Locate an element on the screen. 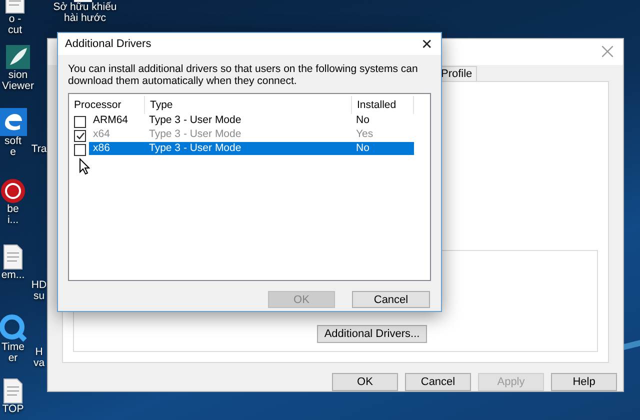 This screenshot has width=640, height=420. description-text: You can install additional drivers so that users on the following systems can download them automatically when they connect. is located at coordinates (243, 75).